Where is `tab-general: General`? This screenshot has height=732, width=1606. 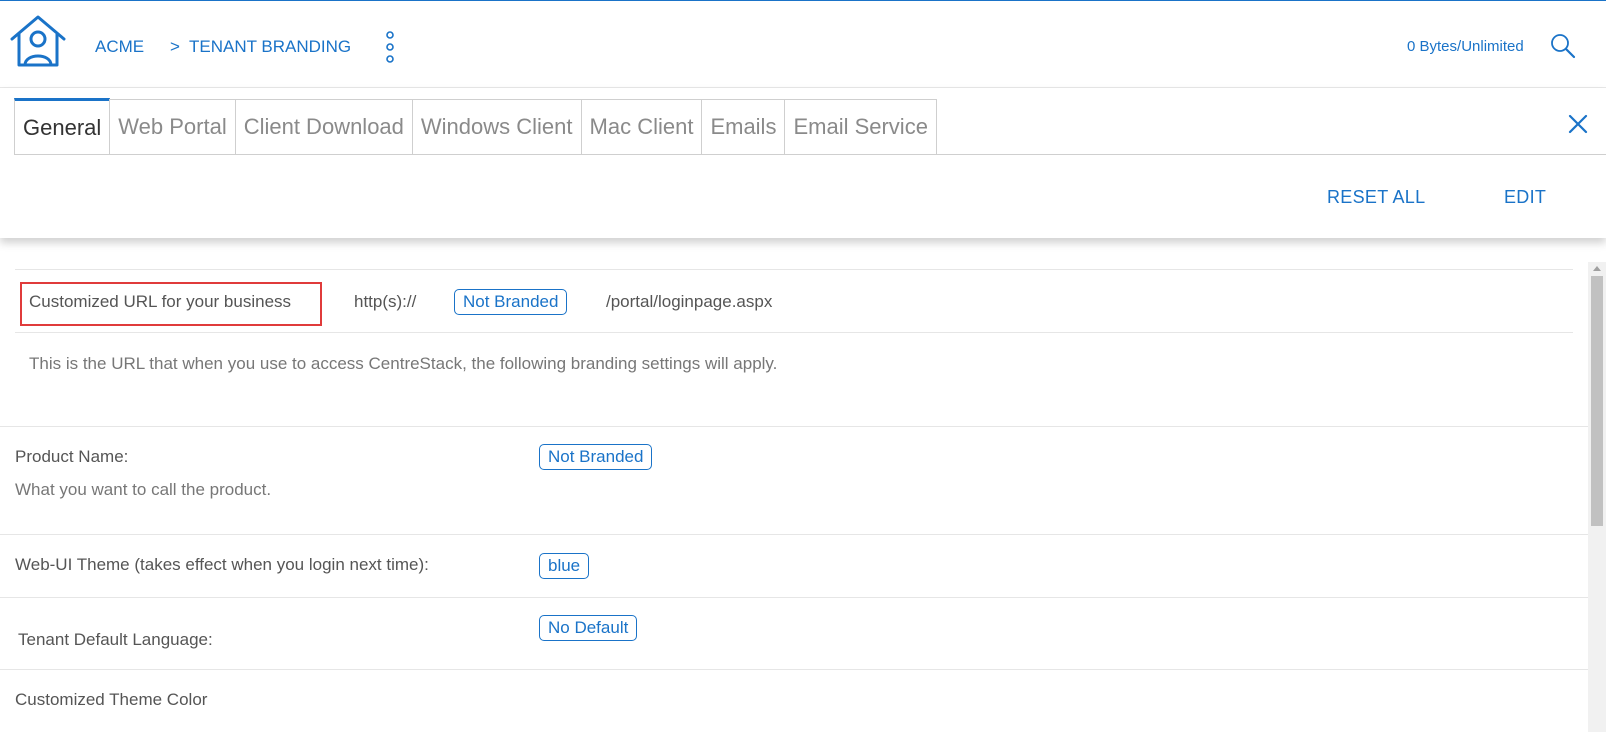 tab-general: General is located at coordinates (62, 126).